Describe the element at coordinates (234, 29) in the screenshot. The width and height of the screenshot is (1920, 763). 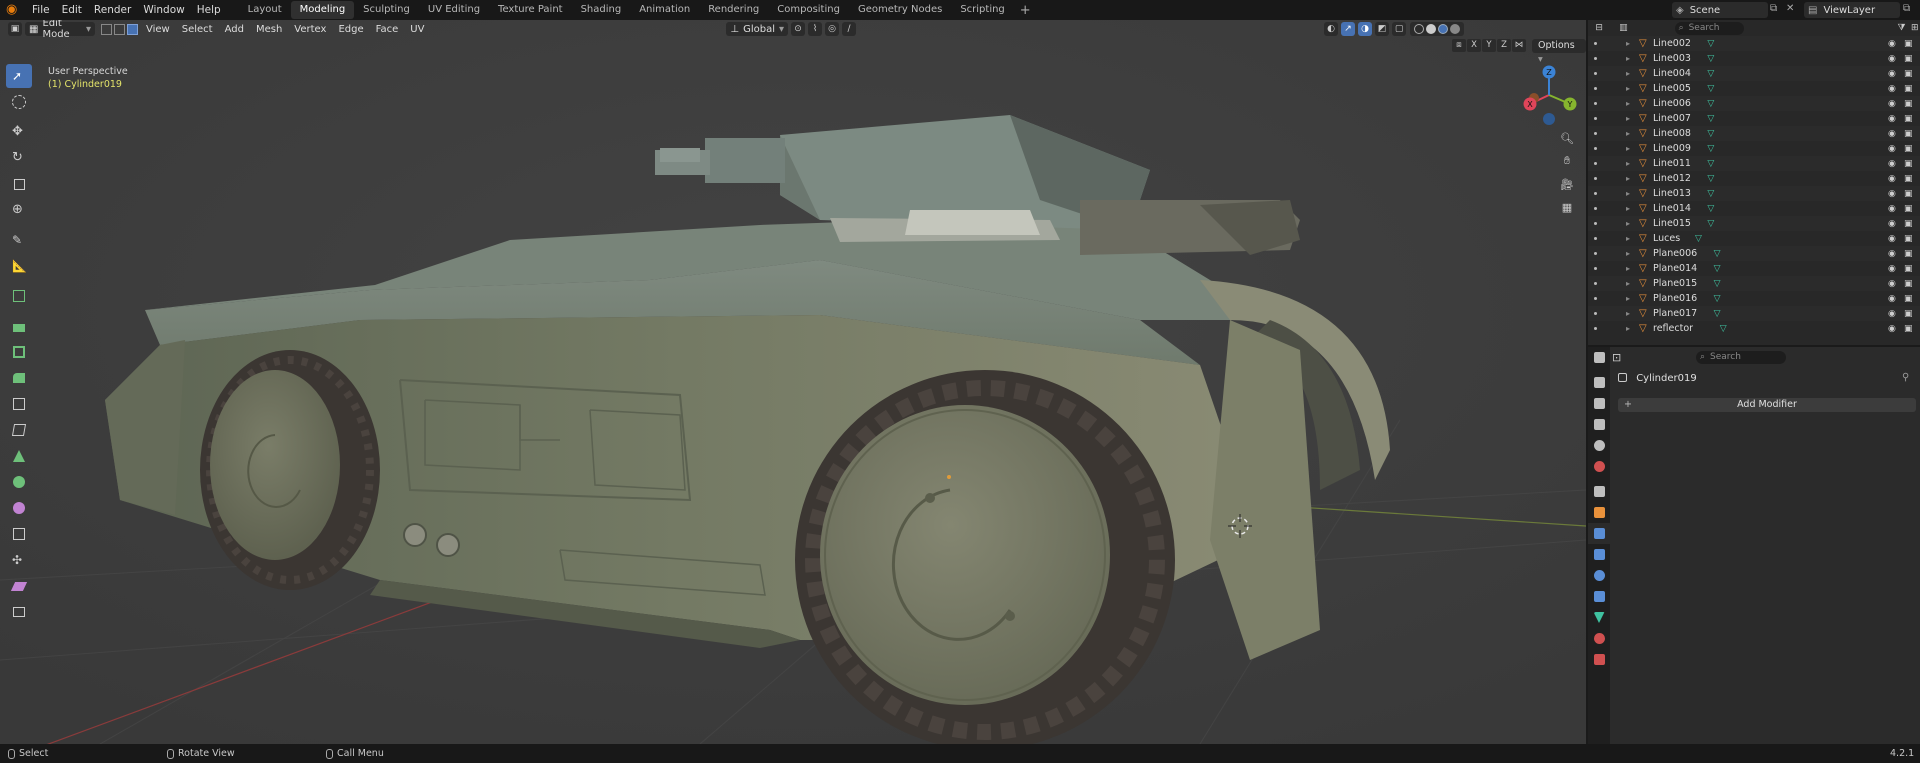
I see `menu-add: Add` at that location.